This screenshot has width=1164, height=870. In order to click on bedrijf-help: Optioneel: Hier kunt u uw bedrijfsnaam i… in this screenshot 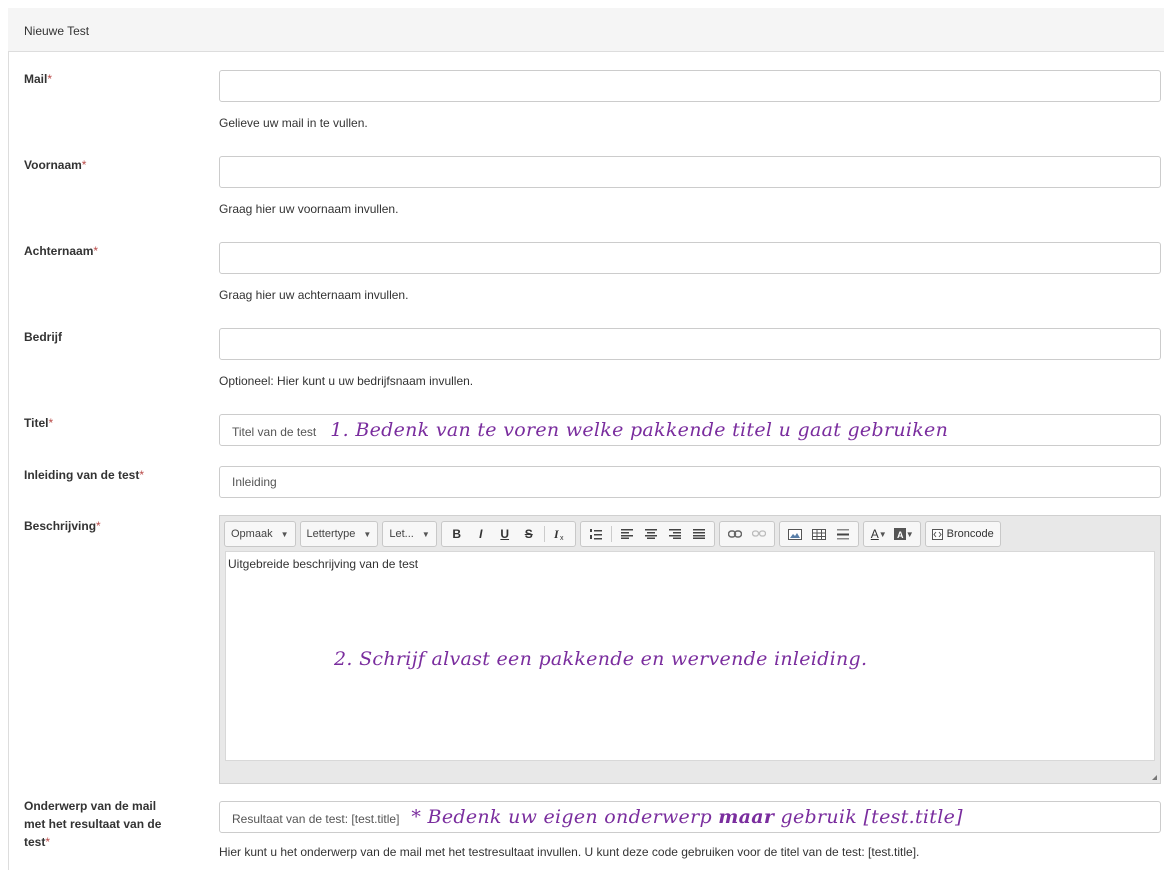, I will do `click(346, 381)`.